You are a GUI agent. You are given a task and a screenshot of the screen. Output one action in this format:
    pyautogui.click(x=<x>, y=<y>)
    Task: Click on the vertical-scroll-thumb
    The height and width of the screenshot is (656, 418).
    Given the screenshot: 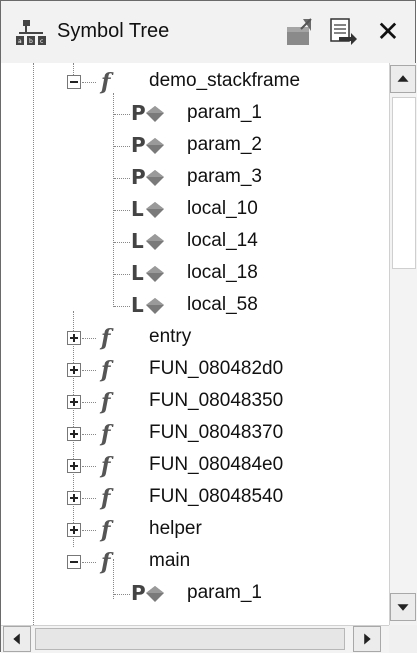 What is the action you would take?
    pyautogui.click(x=404, y=183)
    